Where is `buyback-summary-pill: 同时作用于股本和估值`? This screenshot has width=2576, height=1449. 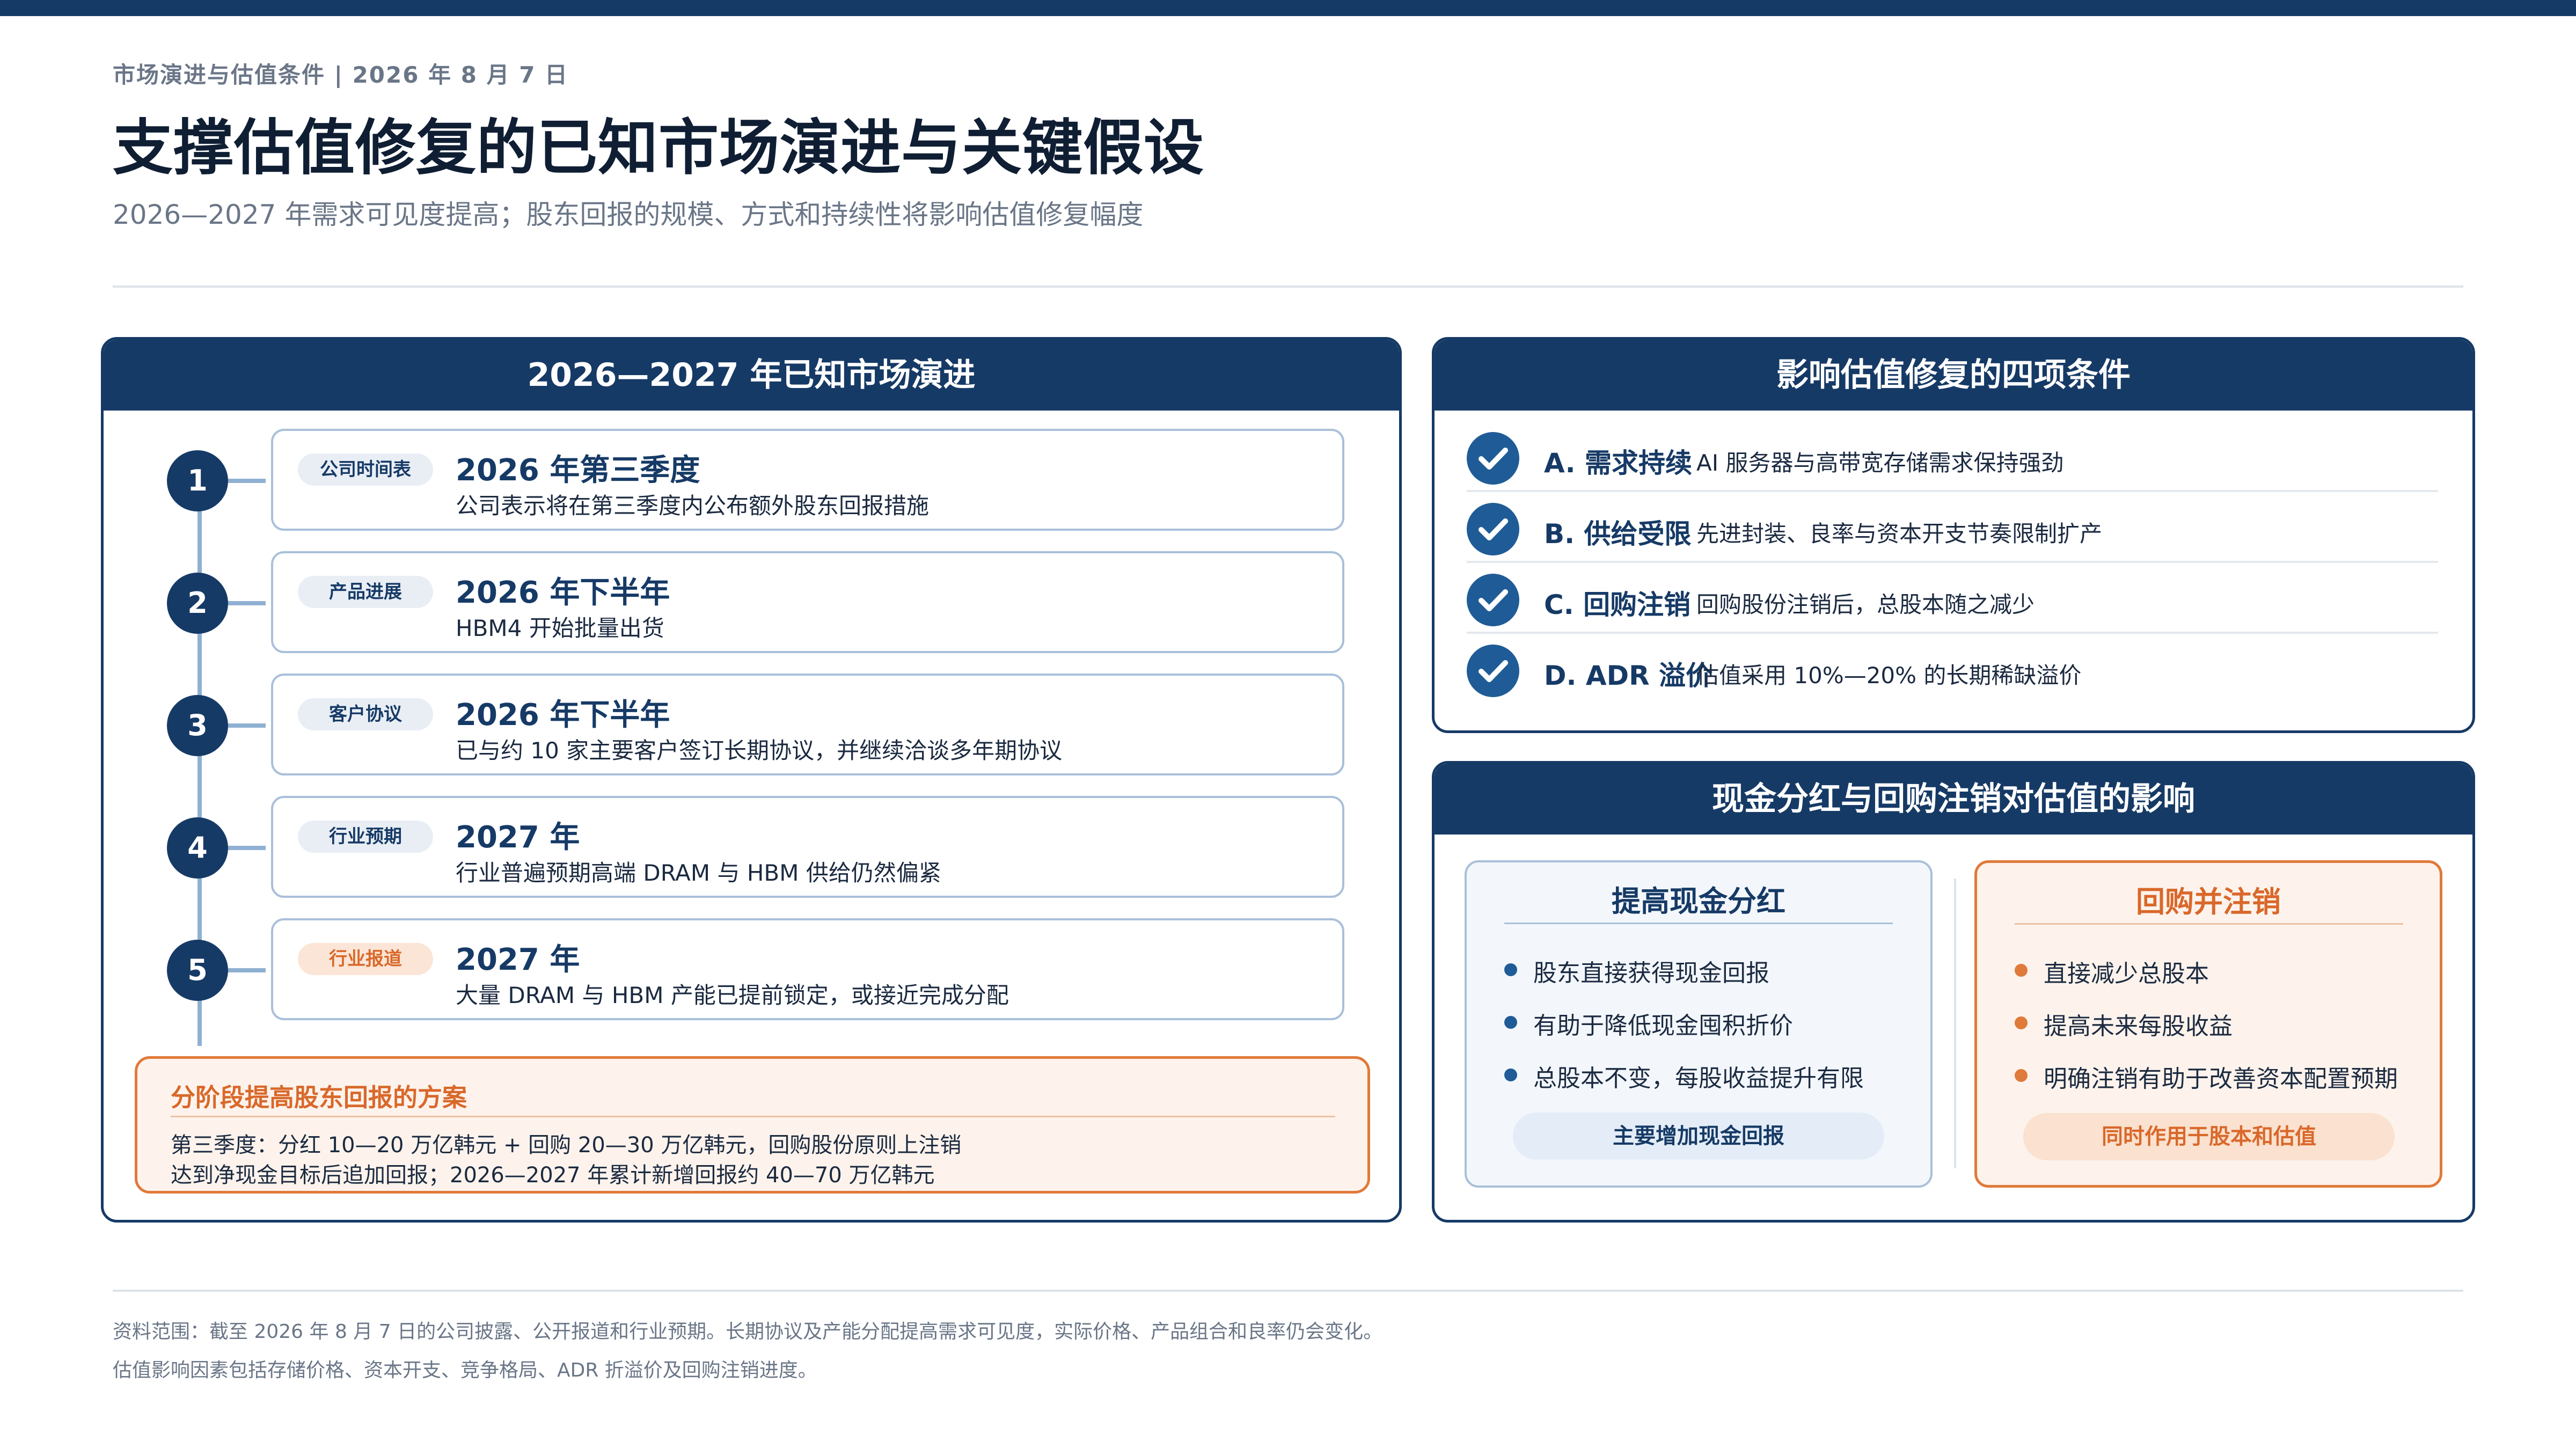 buyback-summary-pill: 同时作用于股本和估值 is located at coordinates (2209, 1136).